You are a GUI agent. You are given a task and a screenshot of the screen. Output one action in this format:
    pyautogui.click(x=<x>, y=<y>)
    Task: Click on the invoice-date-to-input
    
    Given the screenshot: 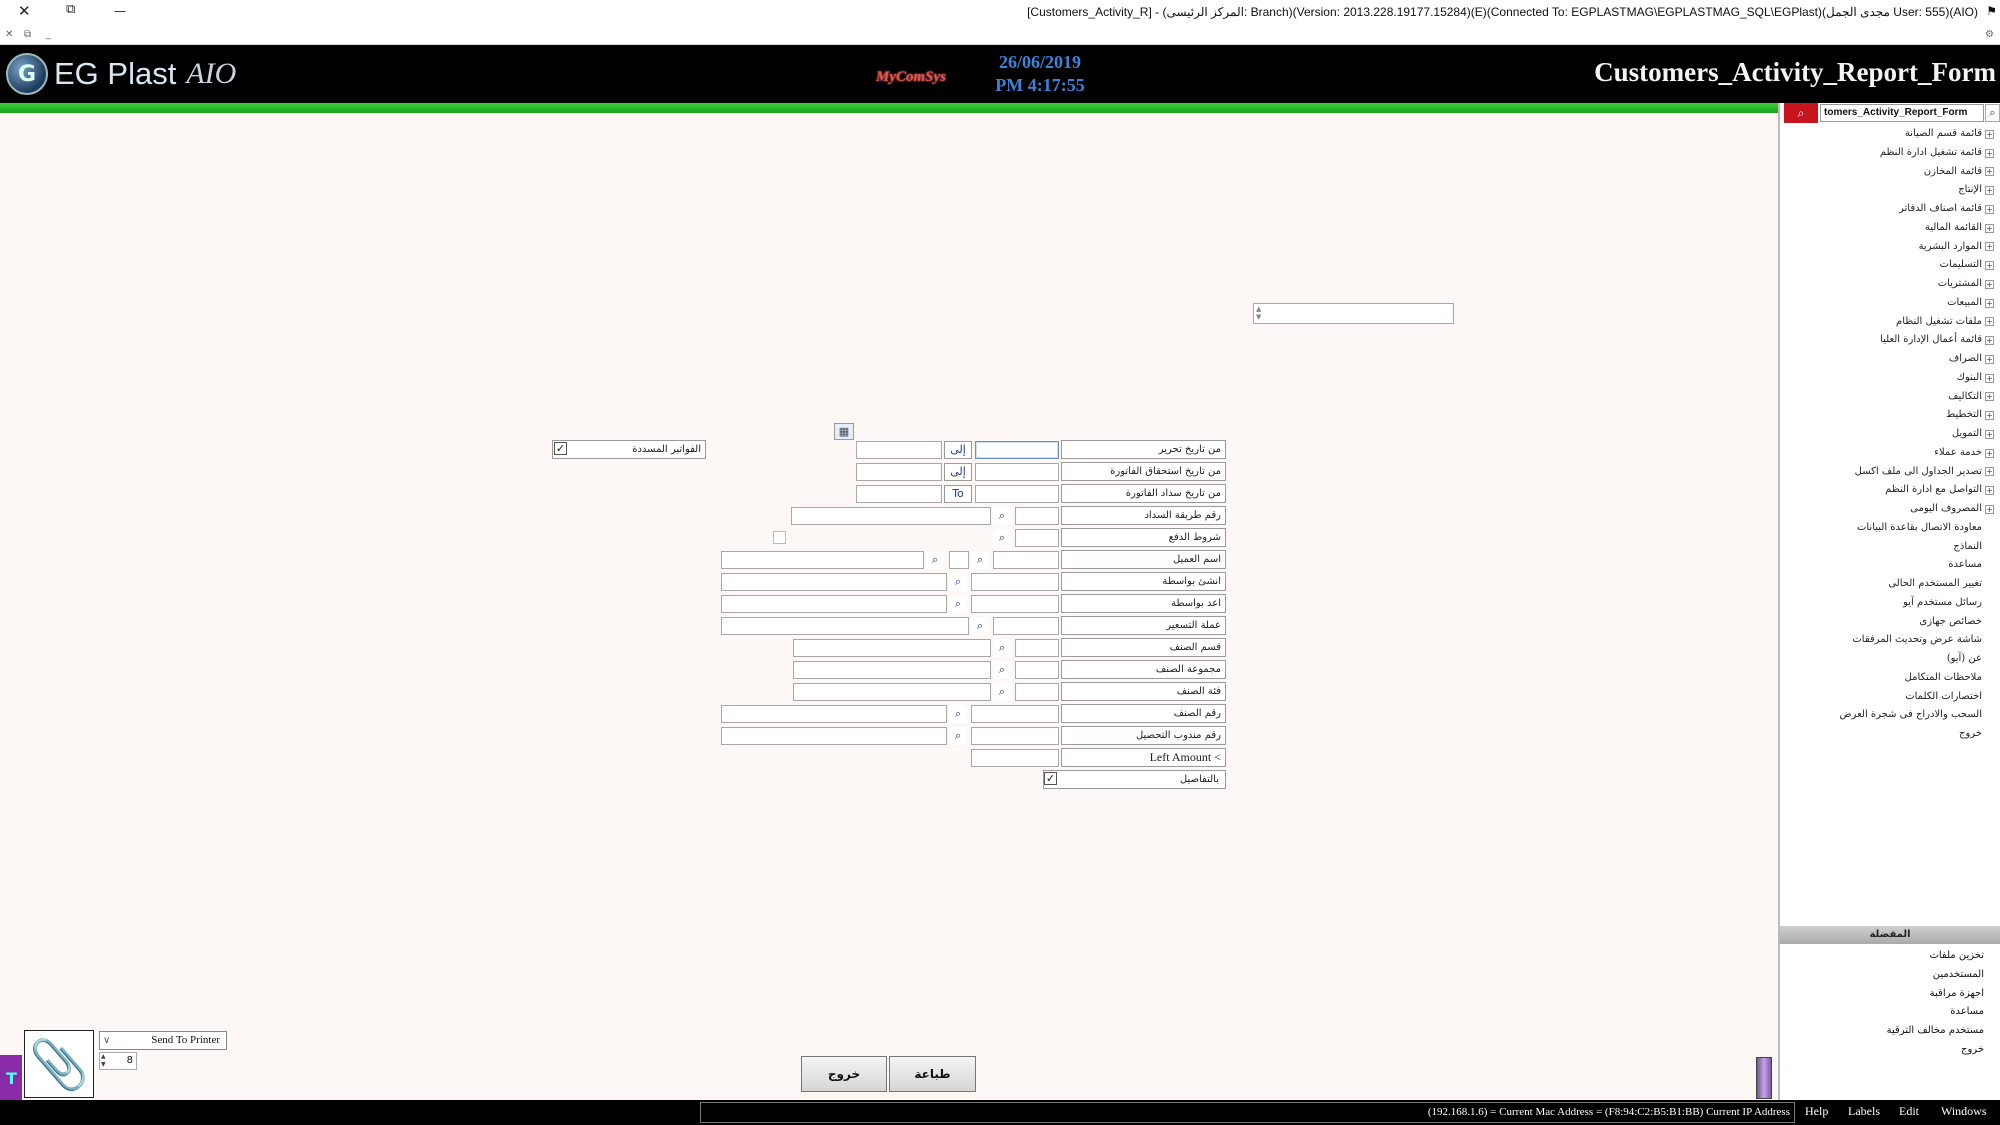 What is the action you would take?
    pyautogui.click(x=899, y=450)
    